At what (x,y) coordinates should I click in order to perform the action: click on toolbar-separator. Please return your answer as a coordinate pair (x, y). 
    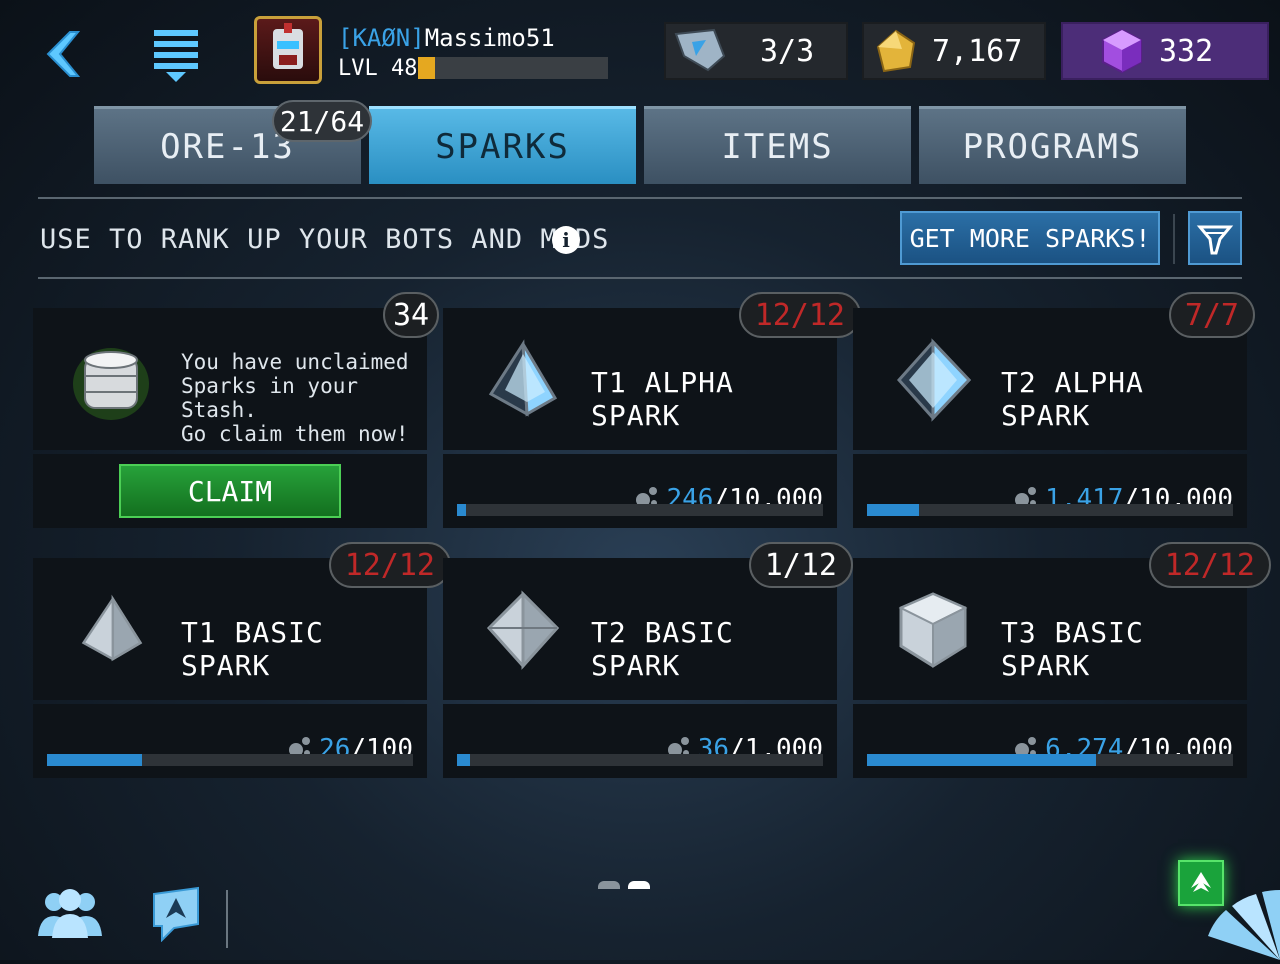
    Looking at the image, I should click on (1174, 239).